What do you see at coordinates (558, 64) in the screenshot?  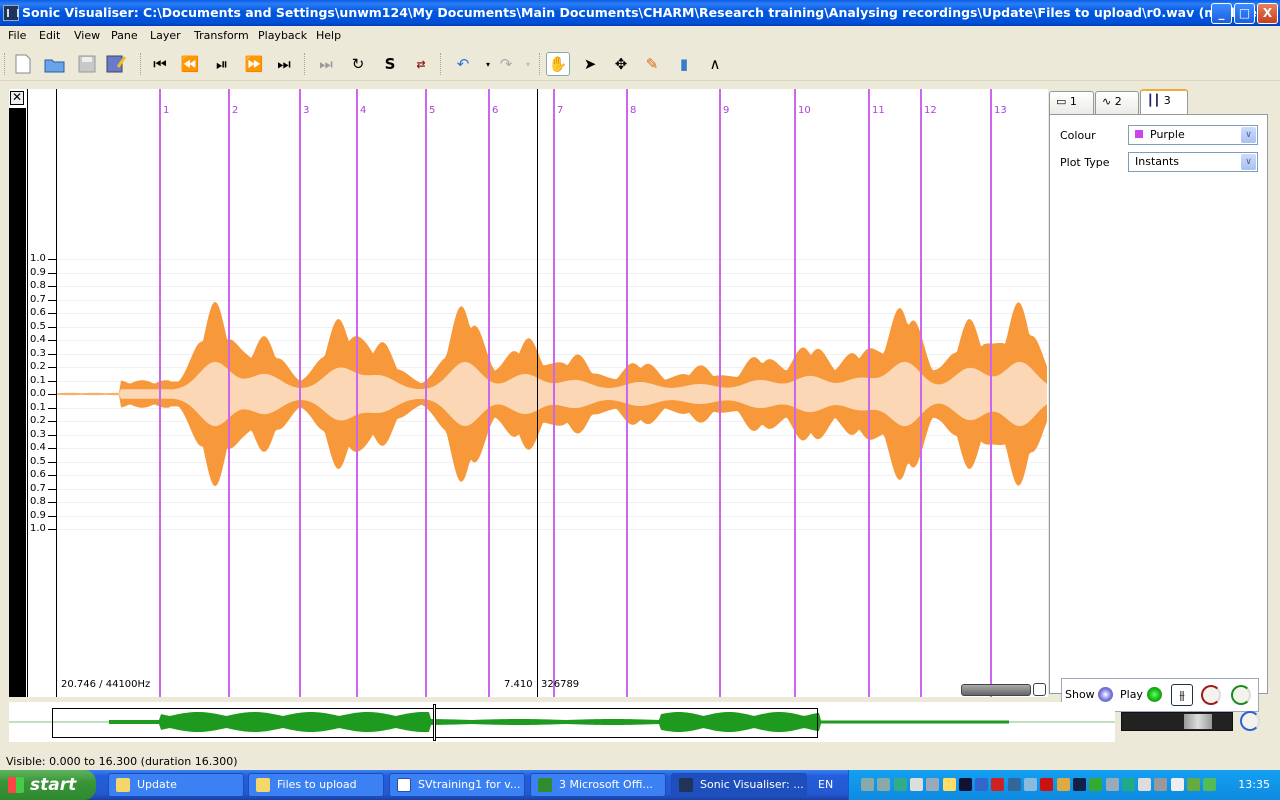 I see `navigate-tool-hand-icon: ✋` at bounding box center [558, 64].